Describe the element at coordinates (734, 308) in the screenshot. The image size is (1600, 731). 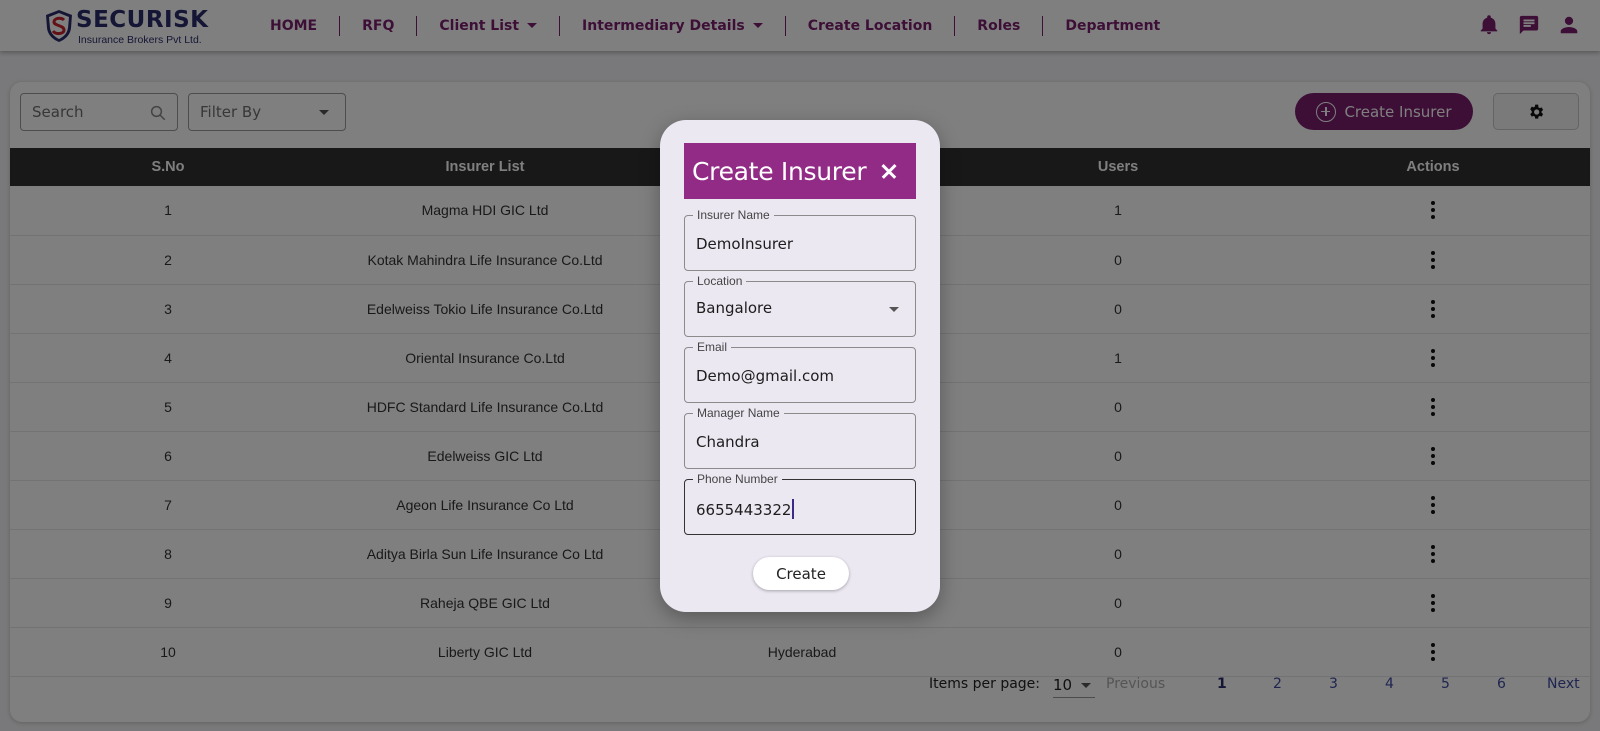
I see `location-value: Bangalore` at that location.